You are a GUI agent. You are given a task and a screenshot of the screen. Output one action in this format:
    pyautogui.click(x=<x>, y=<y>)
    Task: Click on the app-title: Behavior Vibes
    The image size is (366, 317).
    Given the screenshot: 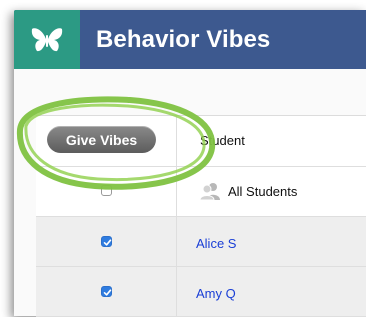 What is the action you would take?
    pyautogui.click(x=183, y=39)
    